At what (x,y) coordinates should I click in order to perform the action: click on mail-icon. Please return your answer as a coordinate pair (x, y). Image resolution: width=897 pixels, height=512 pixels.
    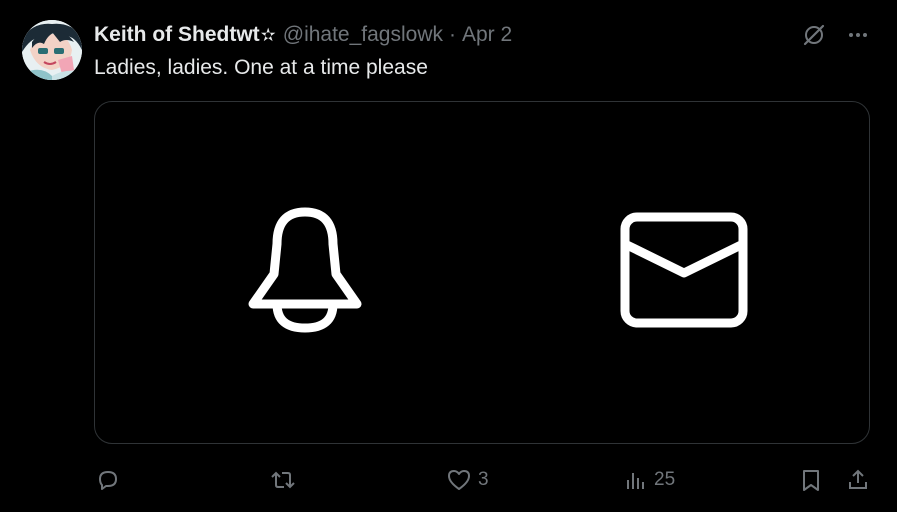
    Looking at the image, I should click on (684, 270).